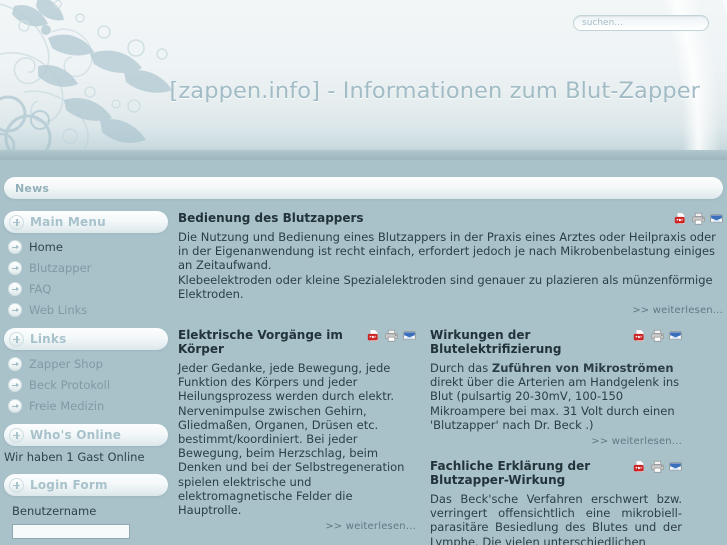 This screenshot has width=727, height=545. I want to click on username-label: Benutzername, so click(54, 511).